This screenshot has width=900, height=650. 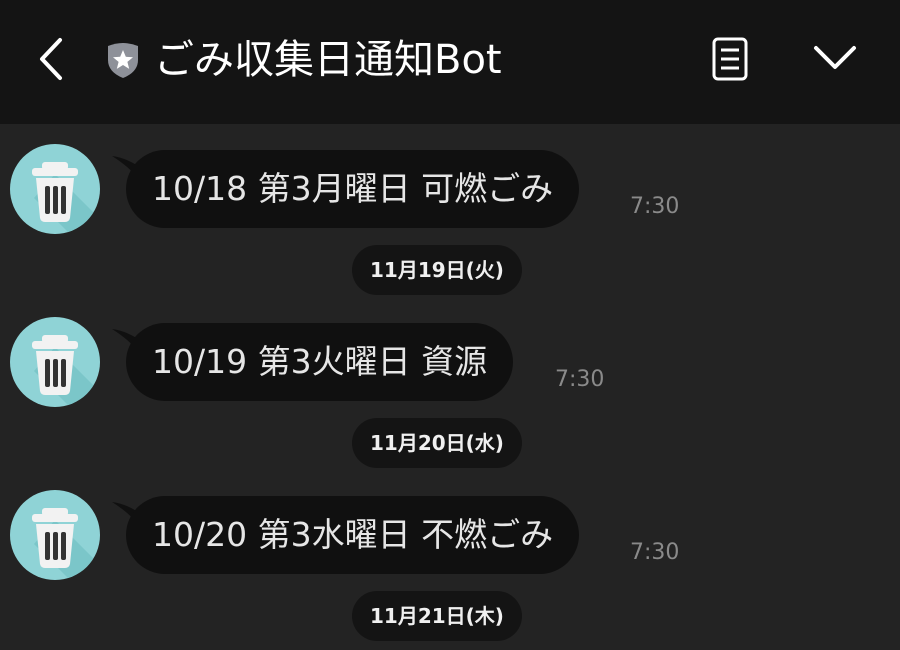 I want to click on message-row: 10/18 第3月曜日 可燃ごみ 7:30, so click(x=450, y=189).